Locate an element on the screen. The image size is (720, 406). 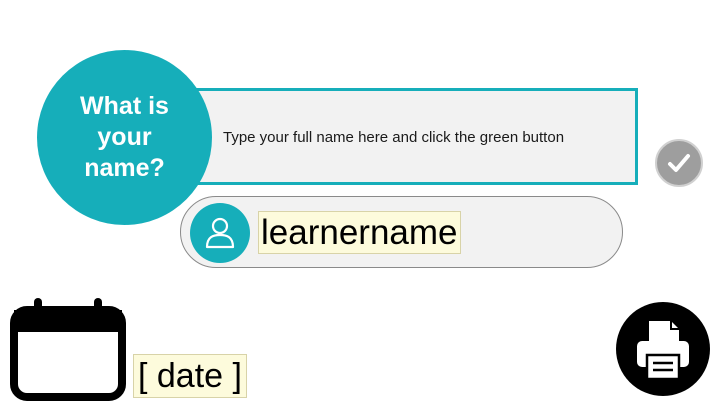
question-line-1: What is is located at coordinates (124, 106).